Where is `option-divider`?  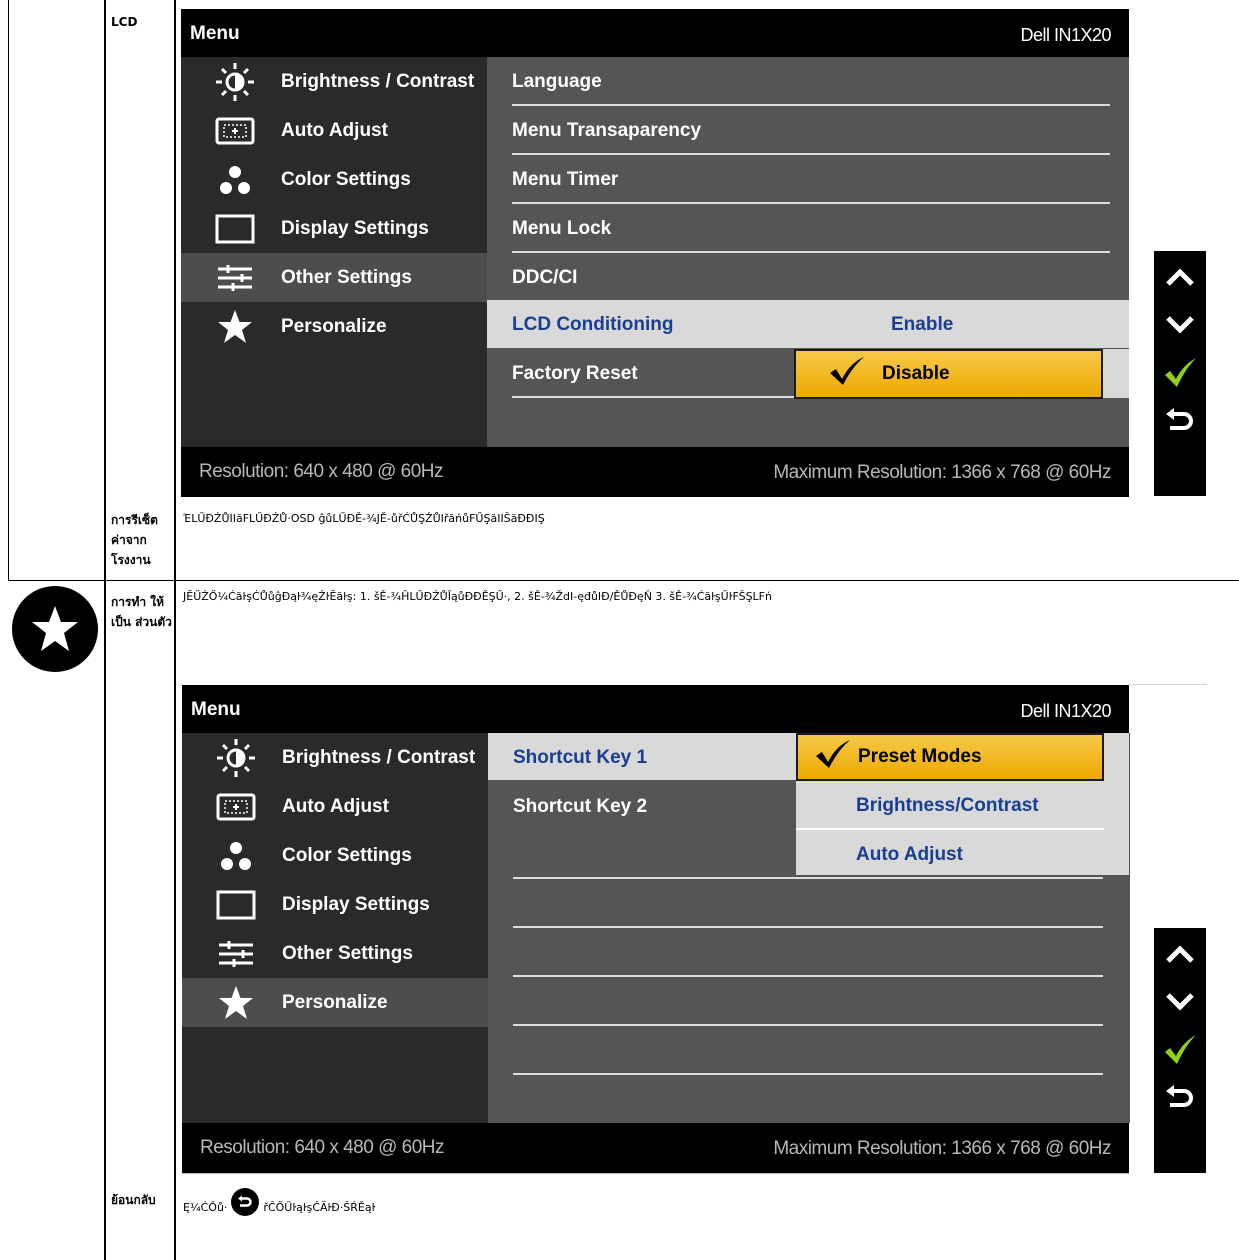 option-divider is located at coordinates (950, 829).